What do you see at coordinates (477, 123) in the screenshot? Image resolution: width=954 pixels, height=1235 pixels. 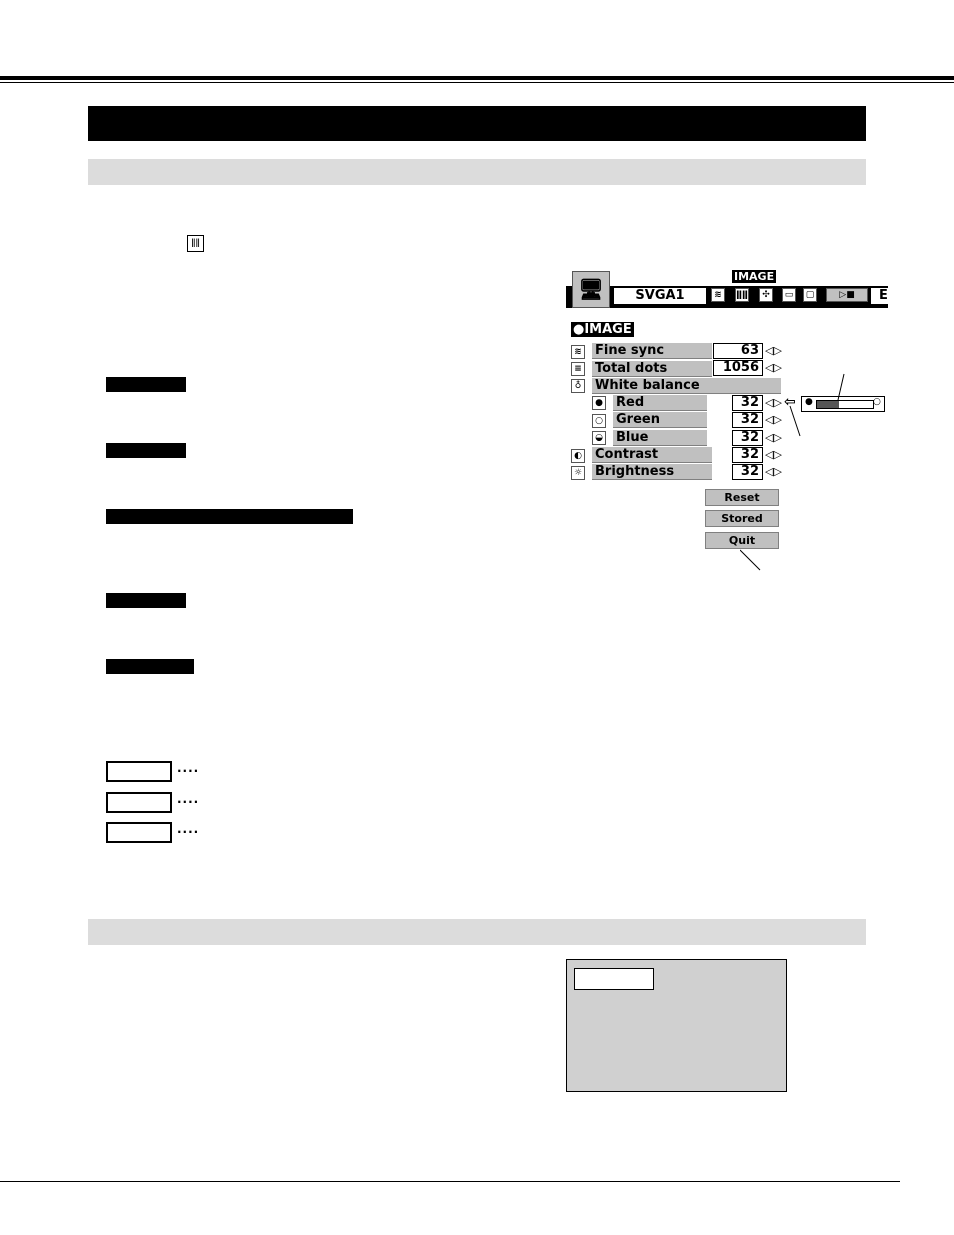 I see `chapter-header-bar` at bounding box center [477, 123].